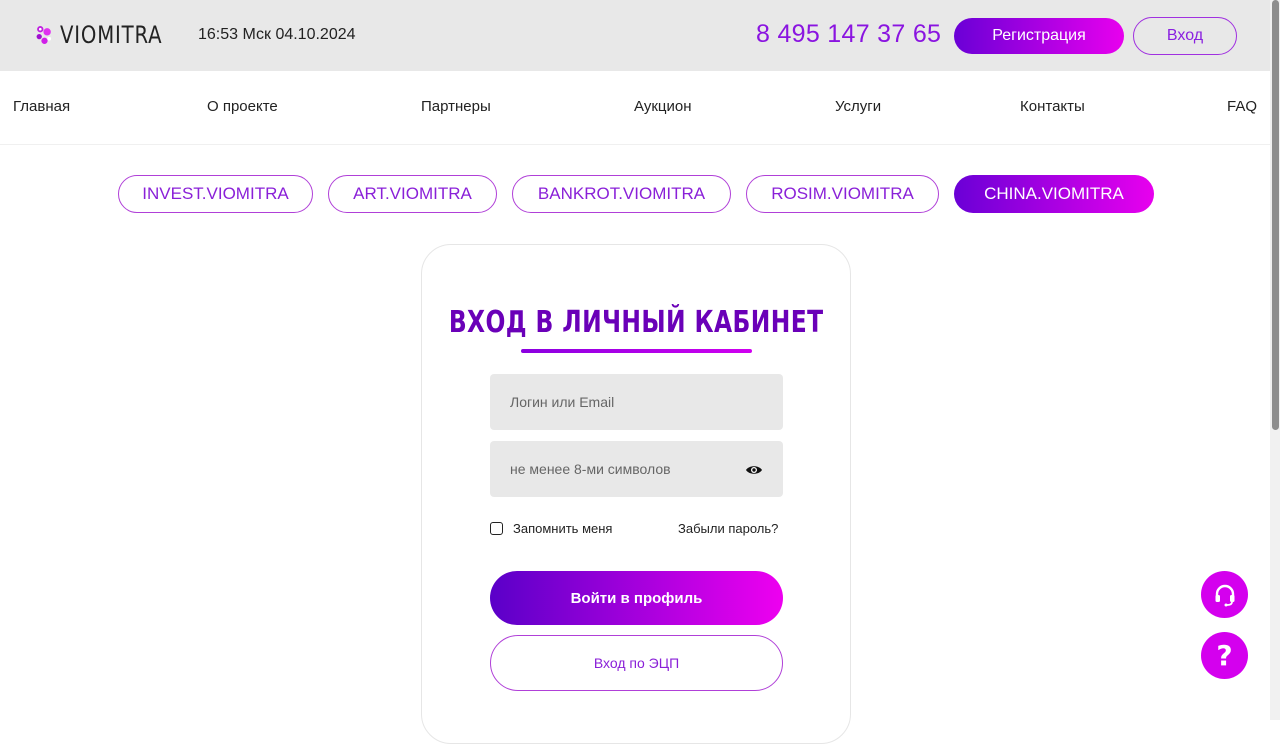 This screenshot has height=744, width=1280. Describe the element at coordinates (728, 528) in the screenshot. I see `forgot-password-link: Забыли пароль?` at that location.